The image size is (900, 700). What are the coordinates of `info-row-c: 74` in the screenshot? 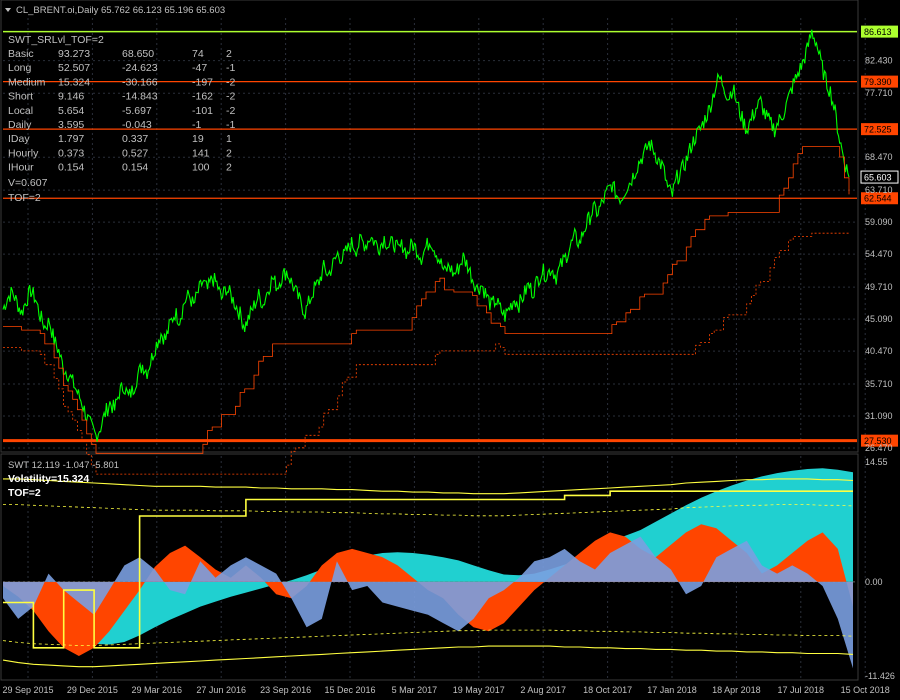 It's located at (198, 54).